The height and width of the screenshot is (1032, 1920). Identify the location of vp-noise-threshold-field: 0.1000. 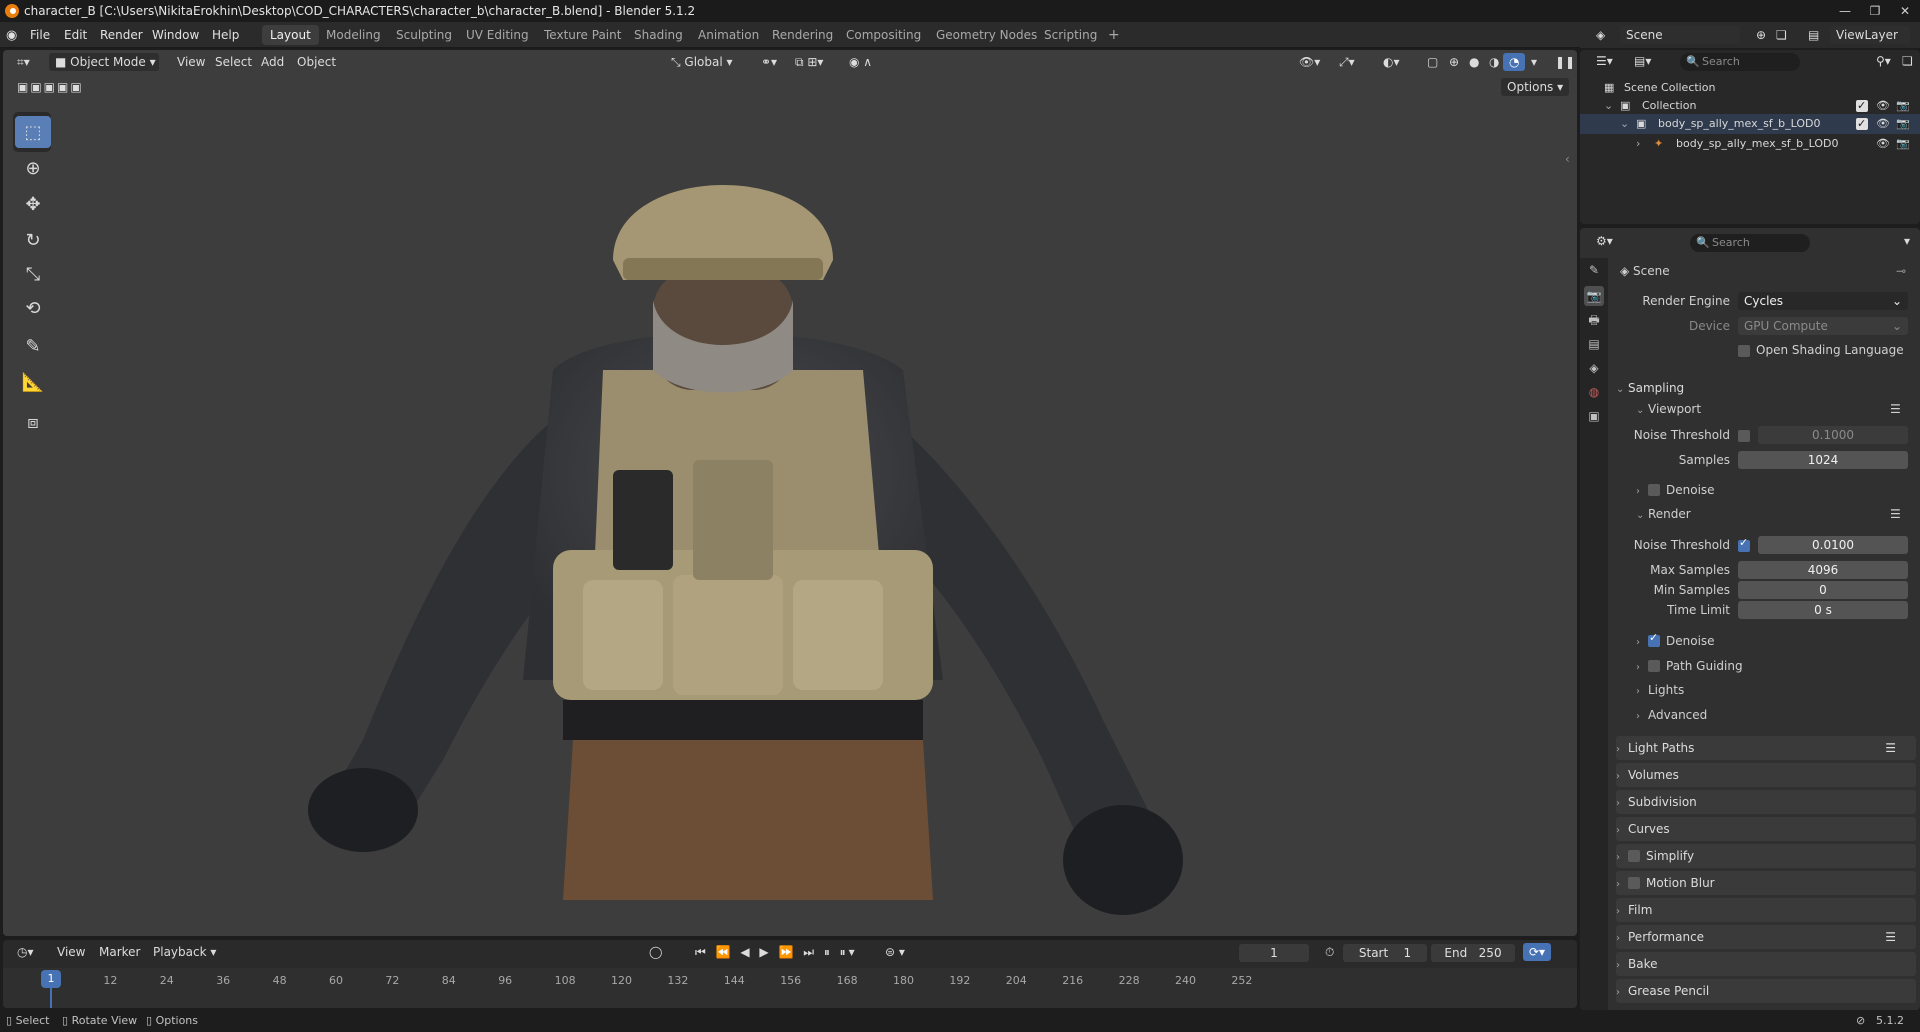
(1833, 435).